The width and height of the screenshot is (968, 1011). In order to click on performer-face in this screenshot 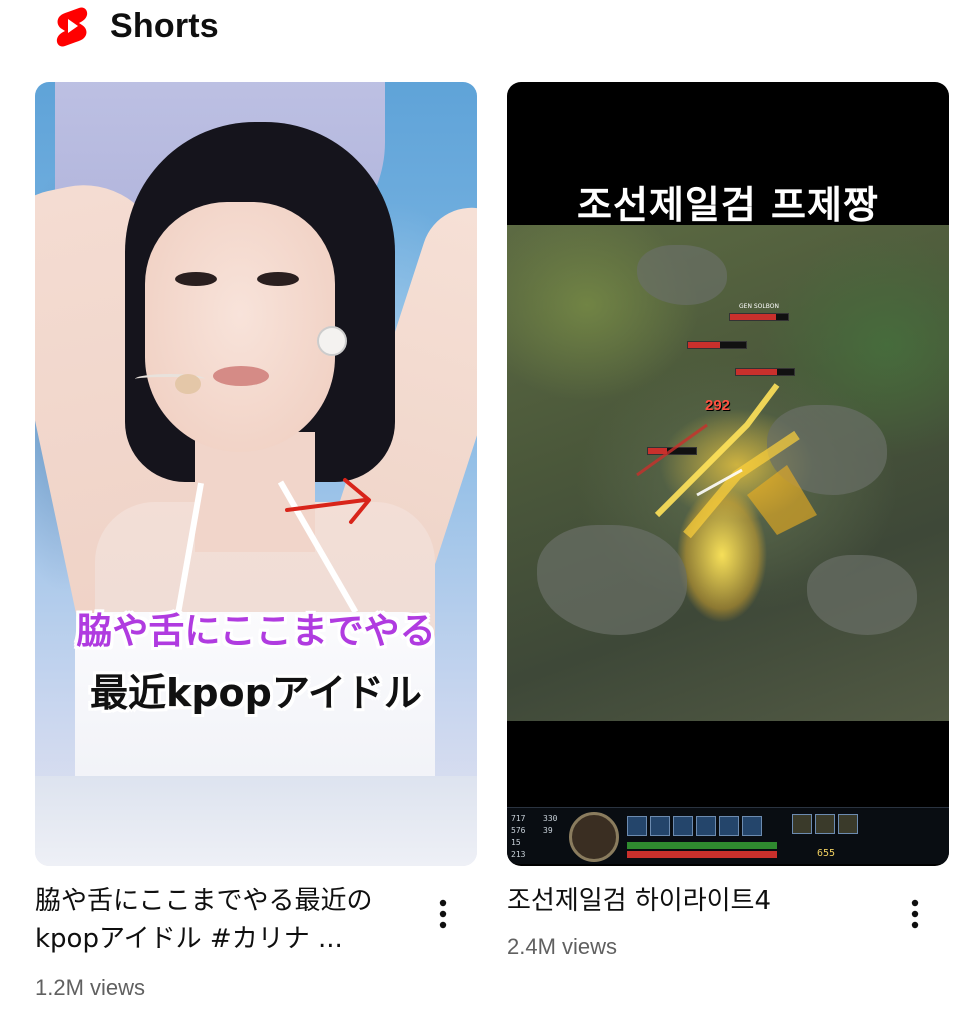, I will do `click(240, 327)`.